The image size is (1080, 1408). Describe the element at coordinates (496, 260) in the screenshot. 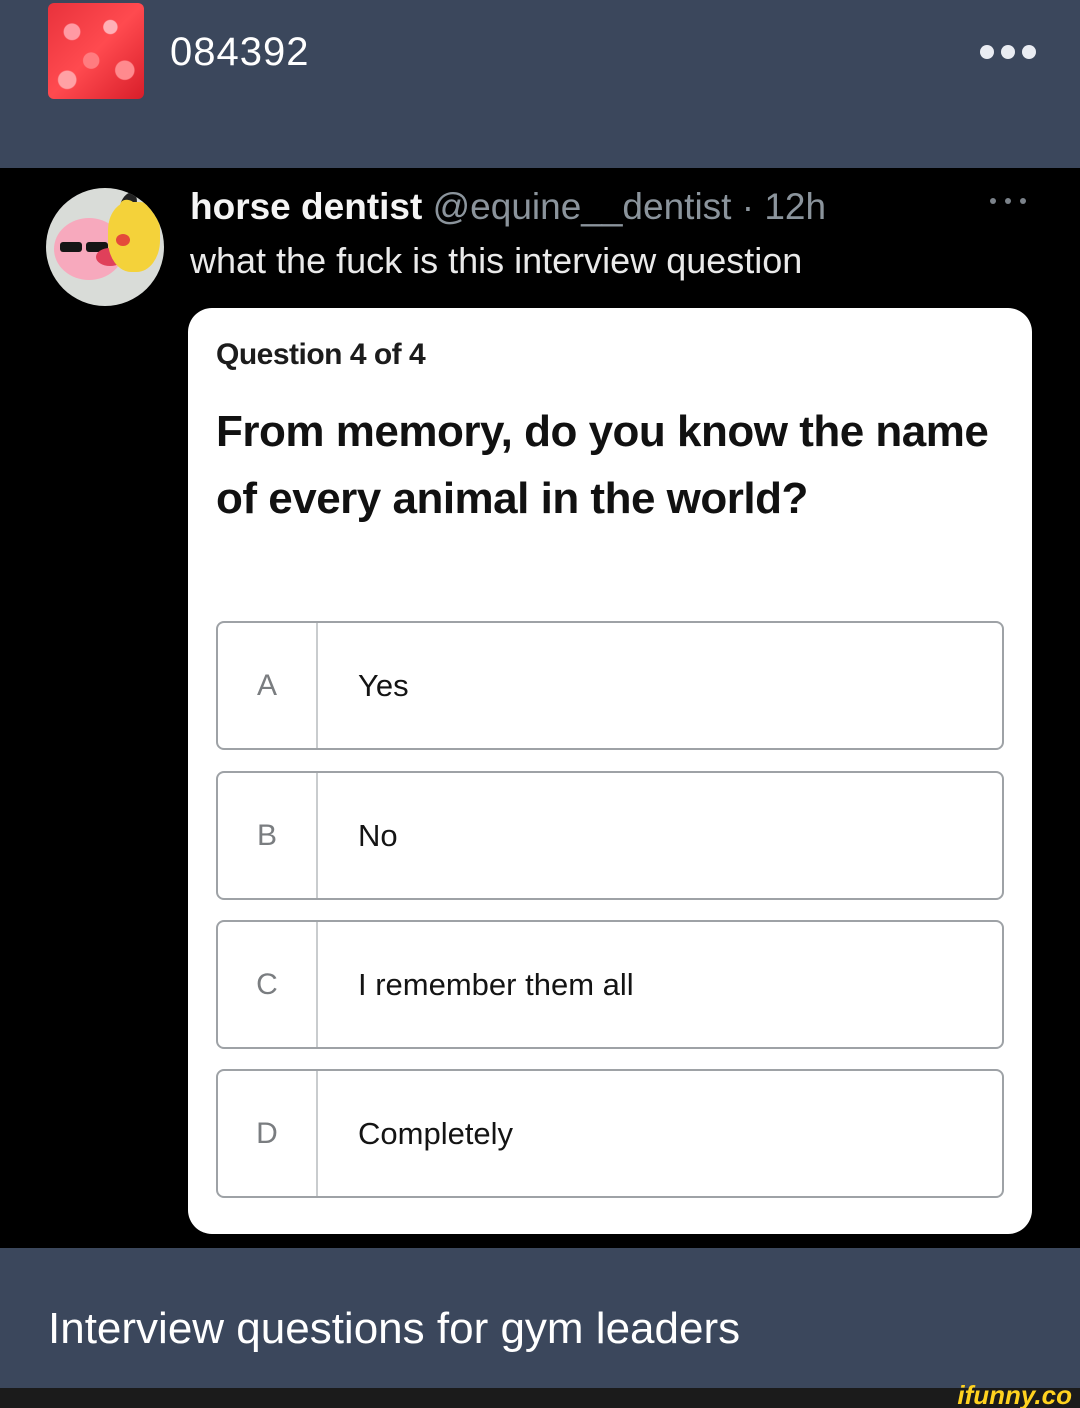

I see `tweet-text: what the fuck is this interview question` at that location.